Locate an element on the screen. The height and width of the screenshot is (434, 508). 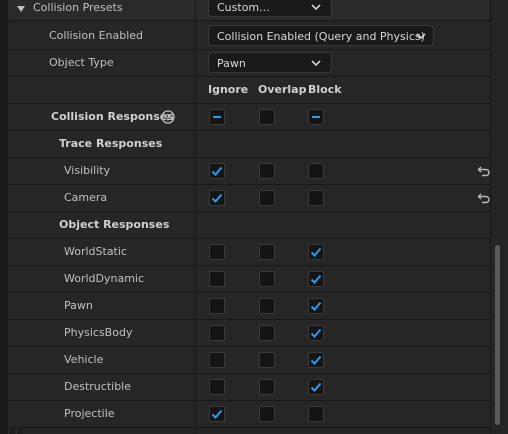
response-label: PhysicsBody is located at coordinates (98, 332).